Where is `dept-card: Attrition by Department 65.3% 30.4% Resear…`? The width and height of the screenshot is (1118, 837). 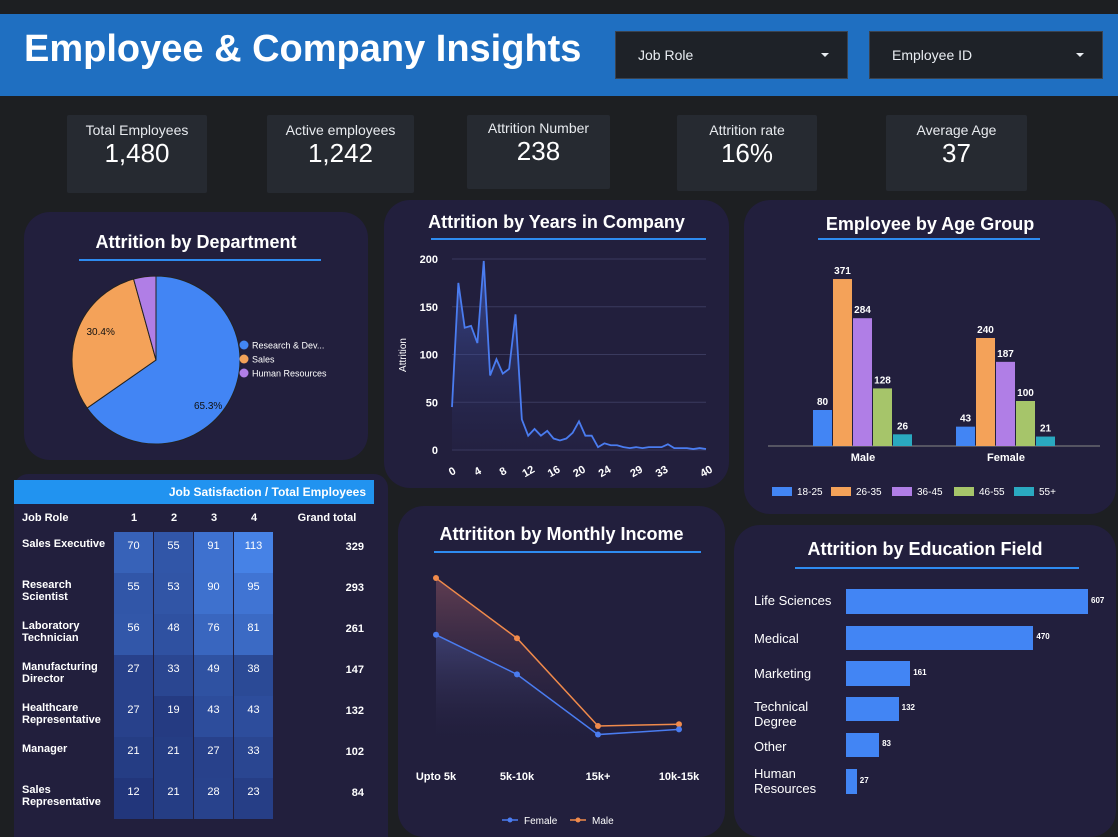 dept-card: Attrition by Department 65.3% 30.4% Resear… is located at coordinates (196, 336).